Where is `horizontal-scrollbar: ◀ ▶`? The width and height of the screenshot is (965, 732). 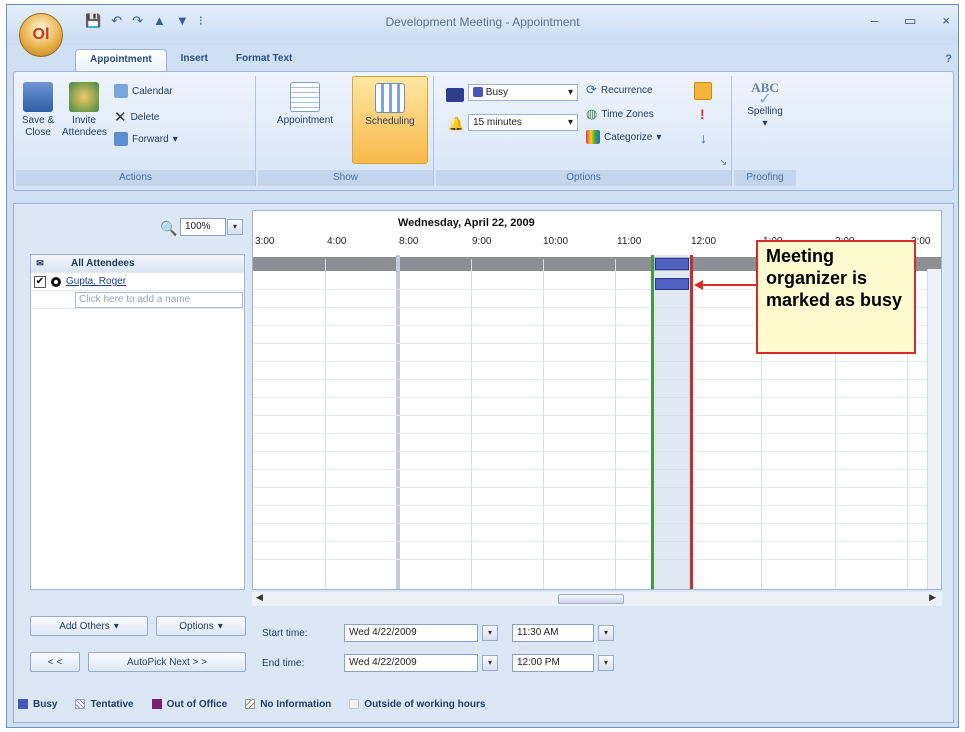 horizontal-scrollbar: ◀ ▶ is located at coordinates (597, 599).